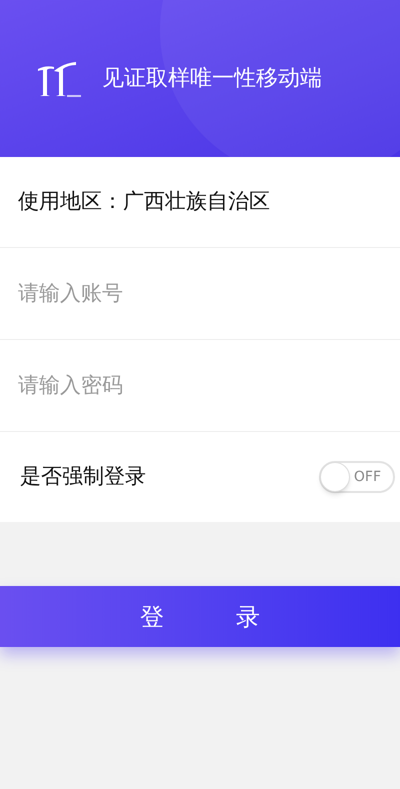  Describe the element at coordinates (83, 476) in the screenshot. I see `force-login-label: 是否强制登录` at that location.